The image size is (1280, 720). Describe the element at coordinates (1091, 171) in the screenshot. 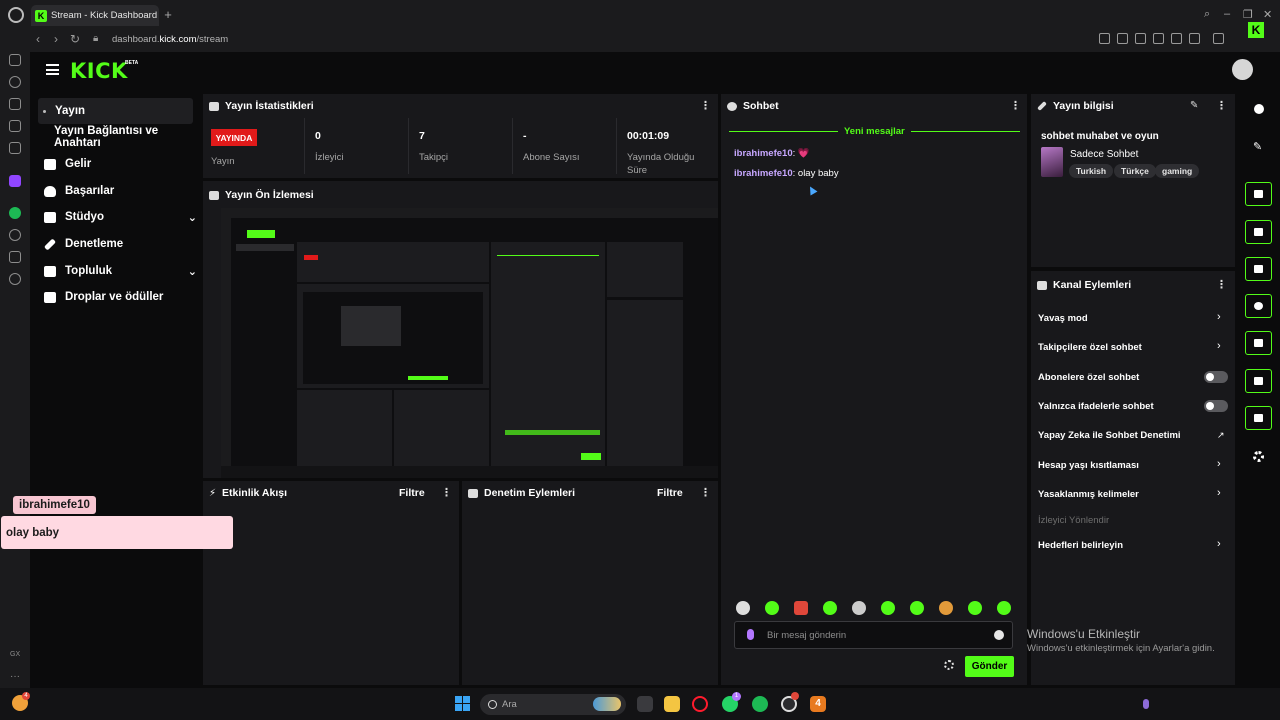

I see `tag-pill: Turkish` at that location.